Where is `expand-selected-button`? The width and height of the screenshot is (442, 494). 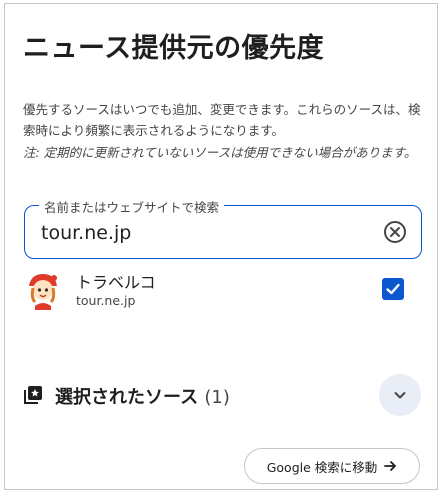
expand-selected-button is located at coordinates (400, 395).